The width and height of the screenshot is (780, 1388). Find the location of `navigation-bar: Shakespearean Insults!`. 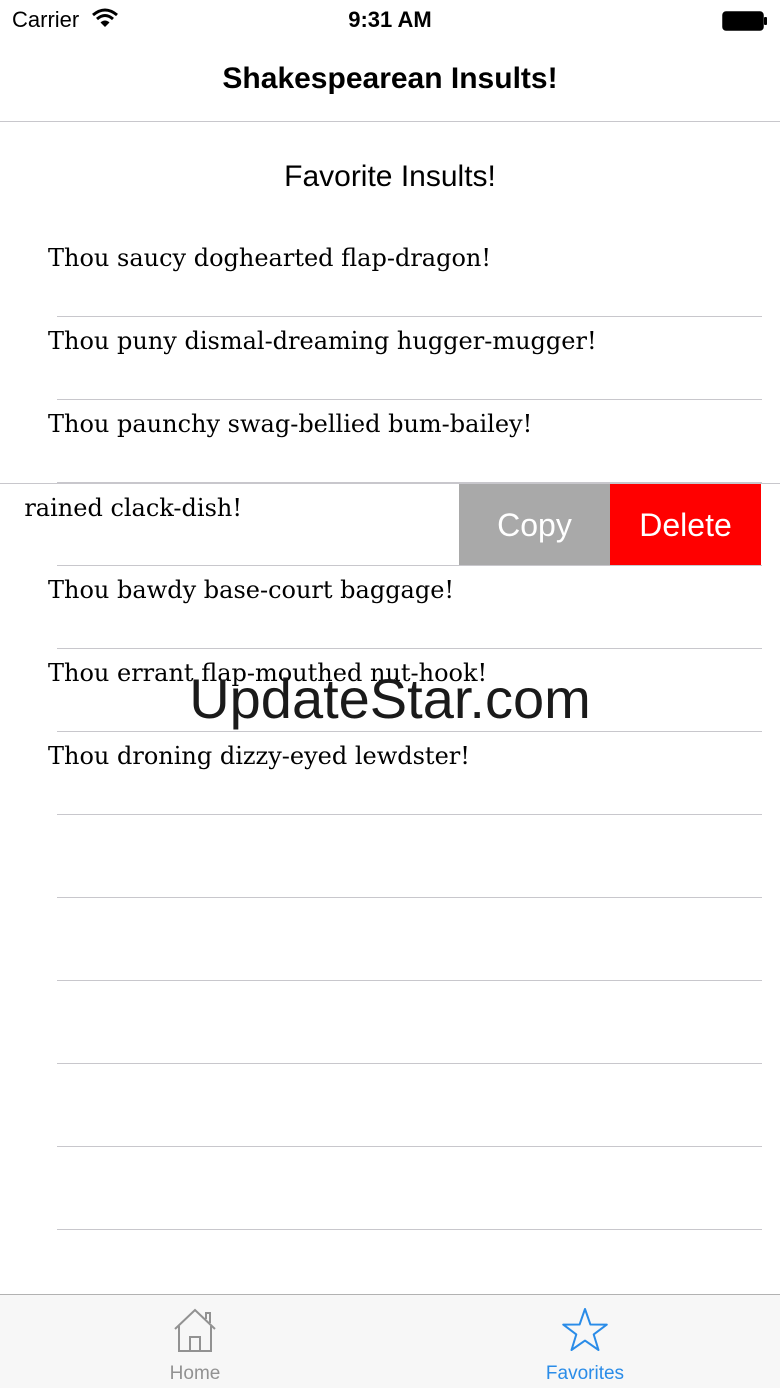

navigation-bar: Shakespearean Insults! is located at coordinates (390, 81).